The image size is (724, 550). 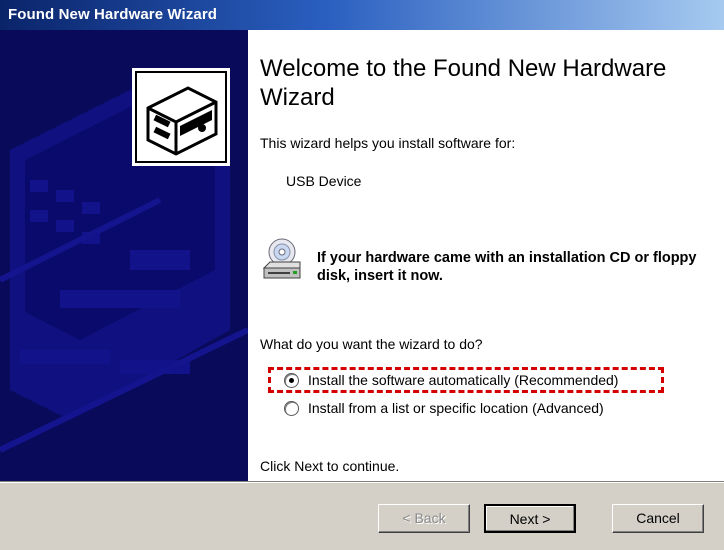 I want to click on radio-list, so click(x=291, y=408).